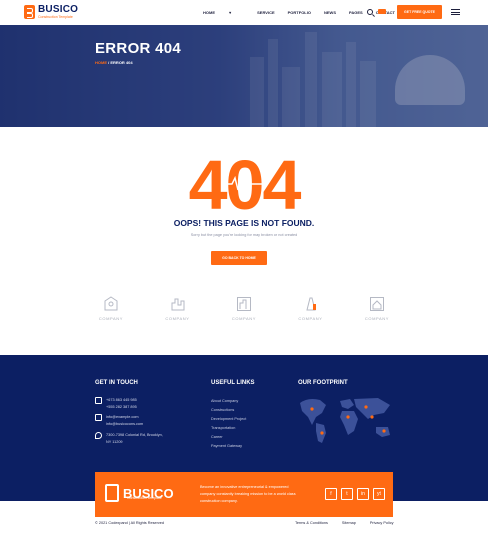 The image size is (488, 533). Describe the element at coordinates (382, 523) in the screenshot. I see `privacy-policy-link: Privacy Policy` at that location.